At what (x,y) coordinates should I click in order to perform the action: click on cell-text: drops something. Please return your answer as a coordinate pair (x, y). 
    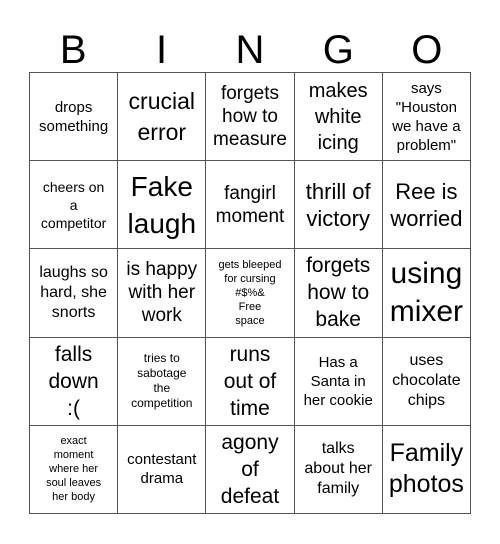
    Looking at the image, I should click on (73, 116).